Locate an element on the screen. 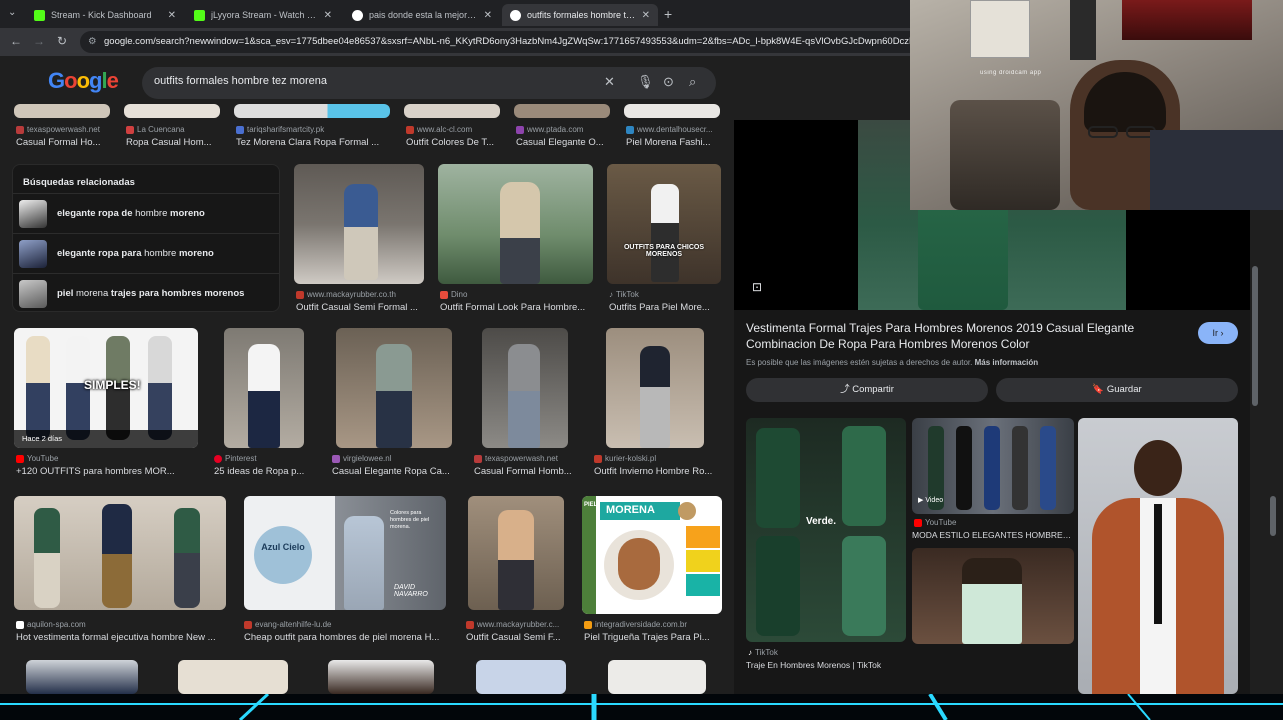 Image resolution: width=1283 pixels, height=720 pixels. panel-related-image: Verde. is located at coordinates (826, 530).